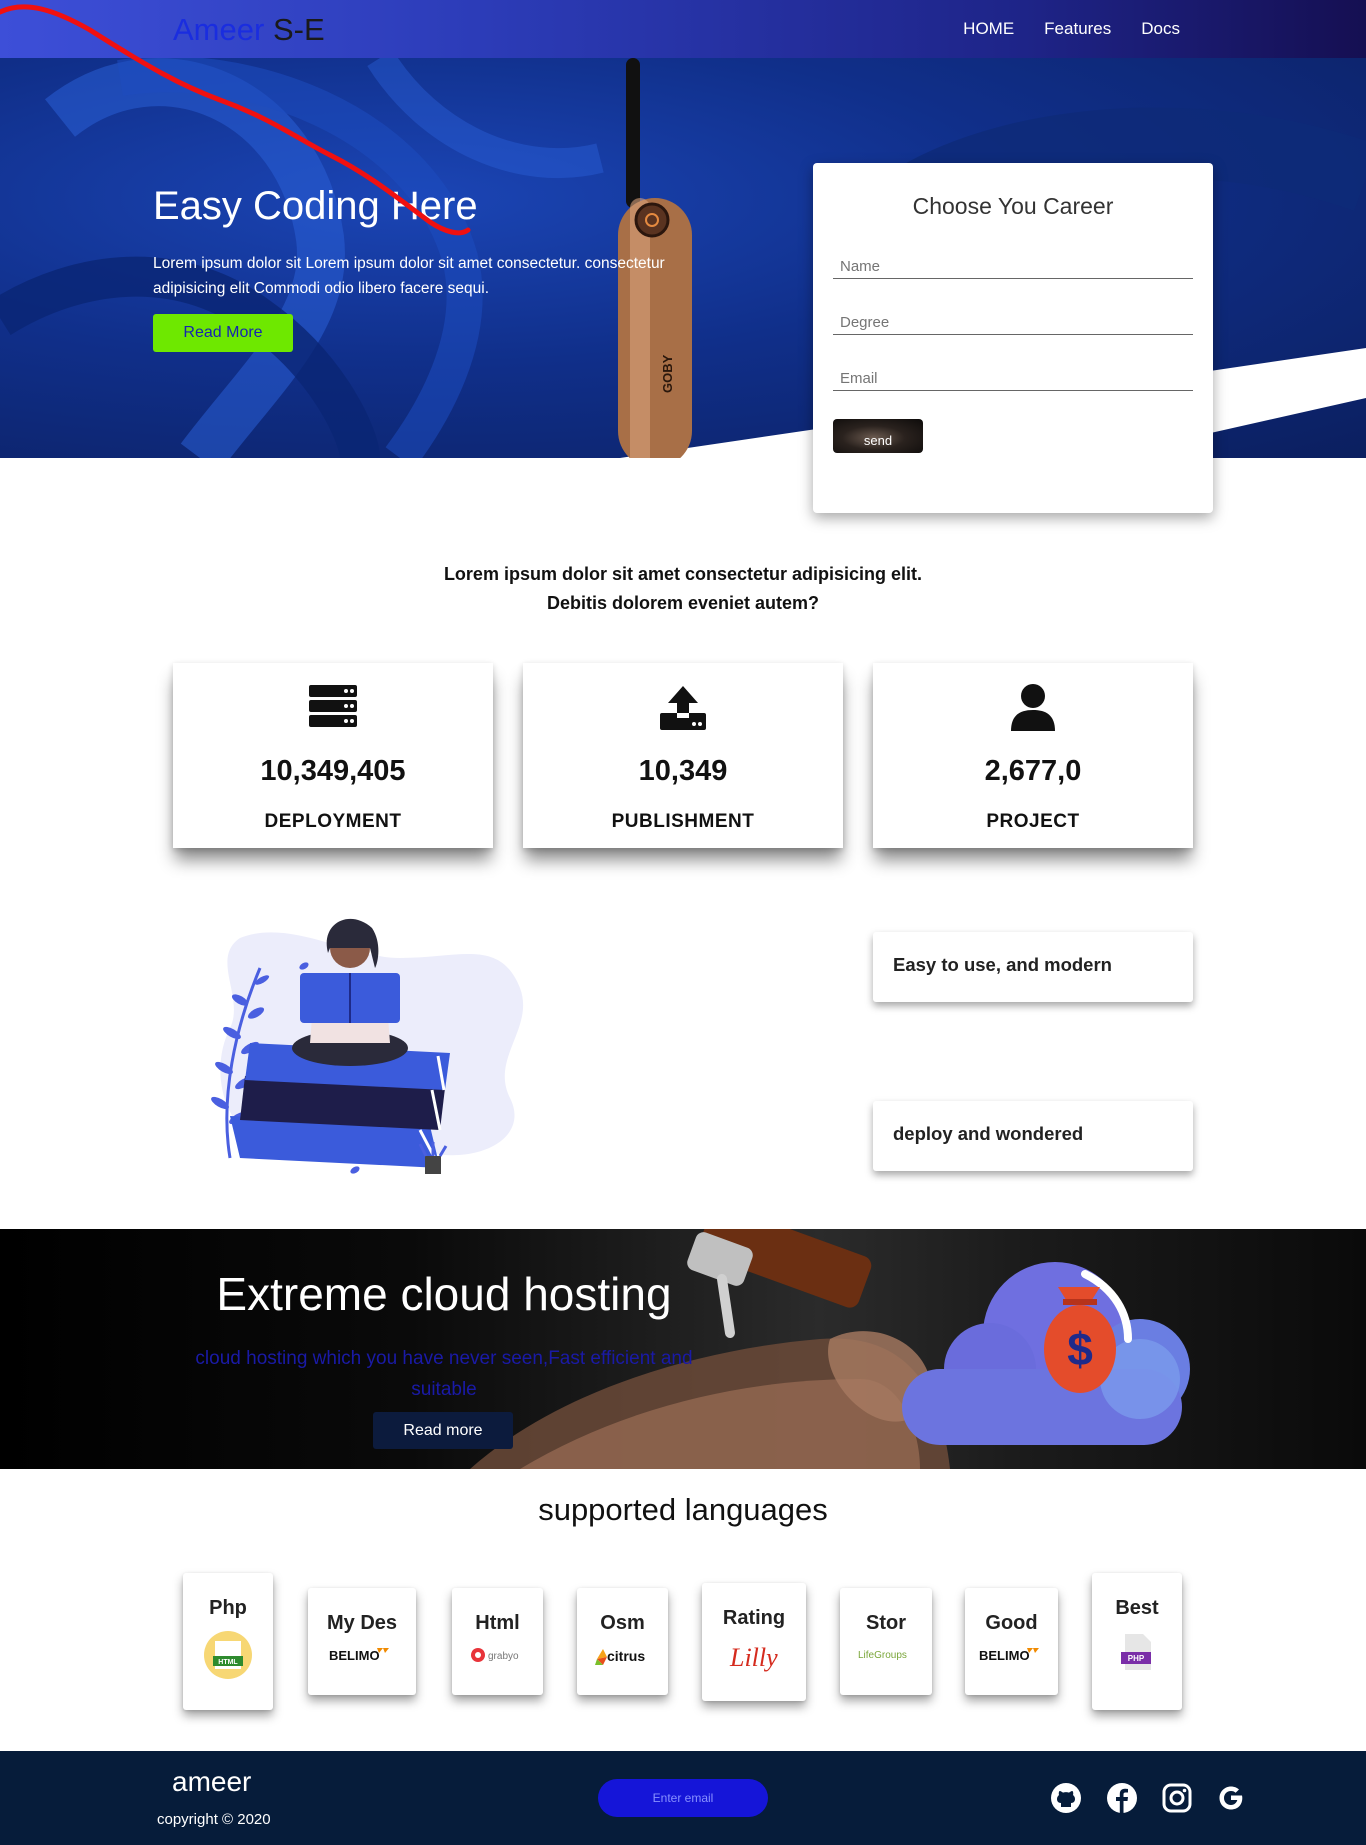 This screenshot has height=1845, width=1366. I want to click on send-button: send, so click(878, 436).